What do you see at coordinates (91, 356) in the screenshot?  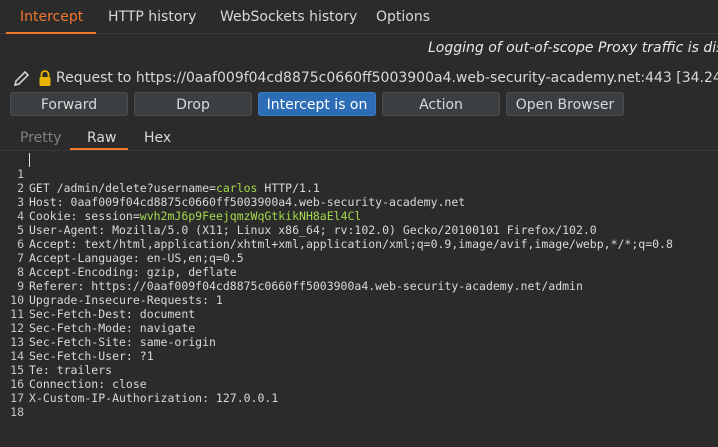 I see `sec-fetch-user-header: Sec-Fetch-User: ?1` at bounding box center [91, 356].